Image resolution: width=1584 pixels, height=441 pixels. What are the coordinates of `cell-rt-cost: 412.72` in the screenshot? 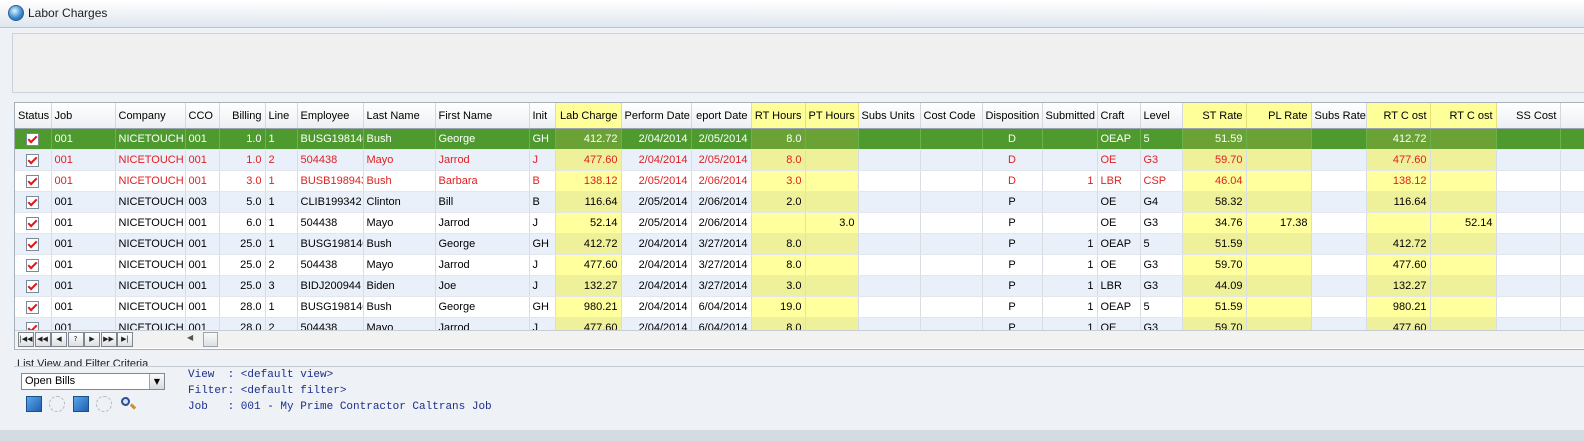 It's located at (1398, 139).